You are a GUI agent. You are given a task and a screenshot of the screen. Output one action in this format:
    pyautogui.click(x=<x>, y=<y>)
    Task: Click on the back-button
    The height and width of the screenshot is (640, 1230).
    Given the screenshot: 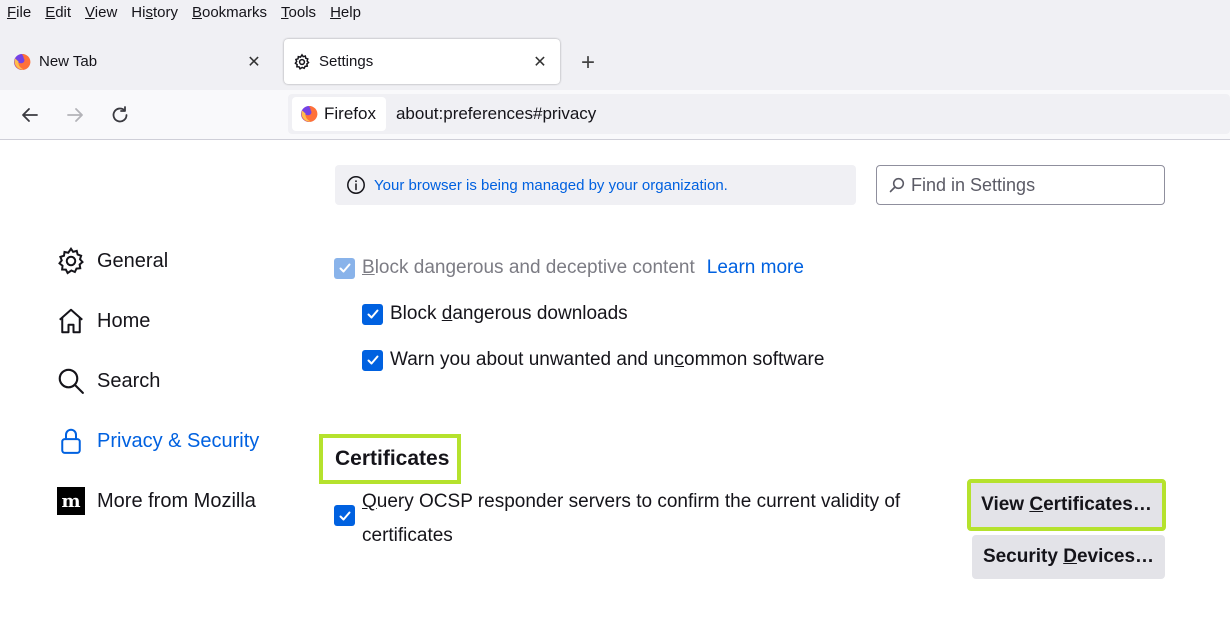 What is the action you would take?
    pyautogui.click(x=30, y=115)
    